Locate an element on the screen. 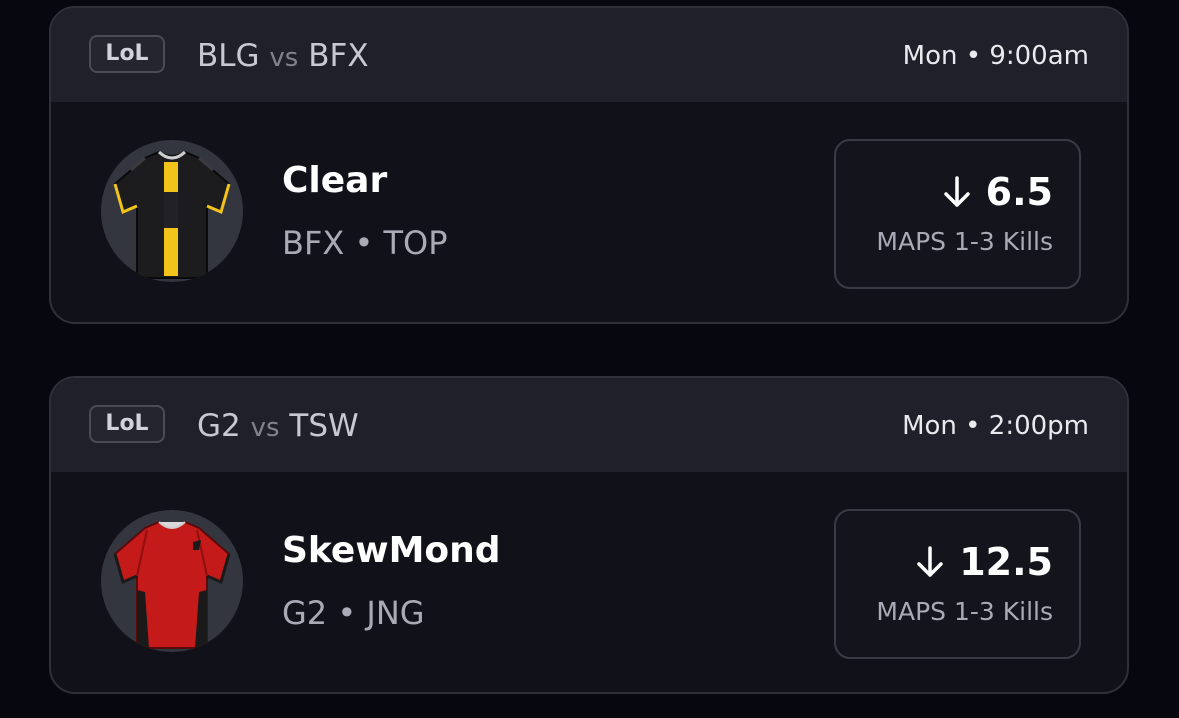 Image resolution: width=1179 pixels, height=718 pixels. player-team: G2 is located at coordinates (305, 613).